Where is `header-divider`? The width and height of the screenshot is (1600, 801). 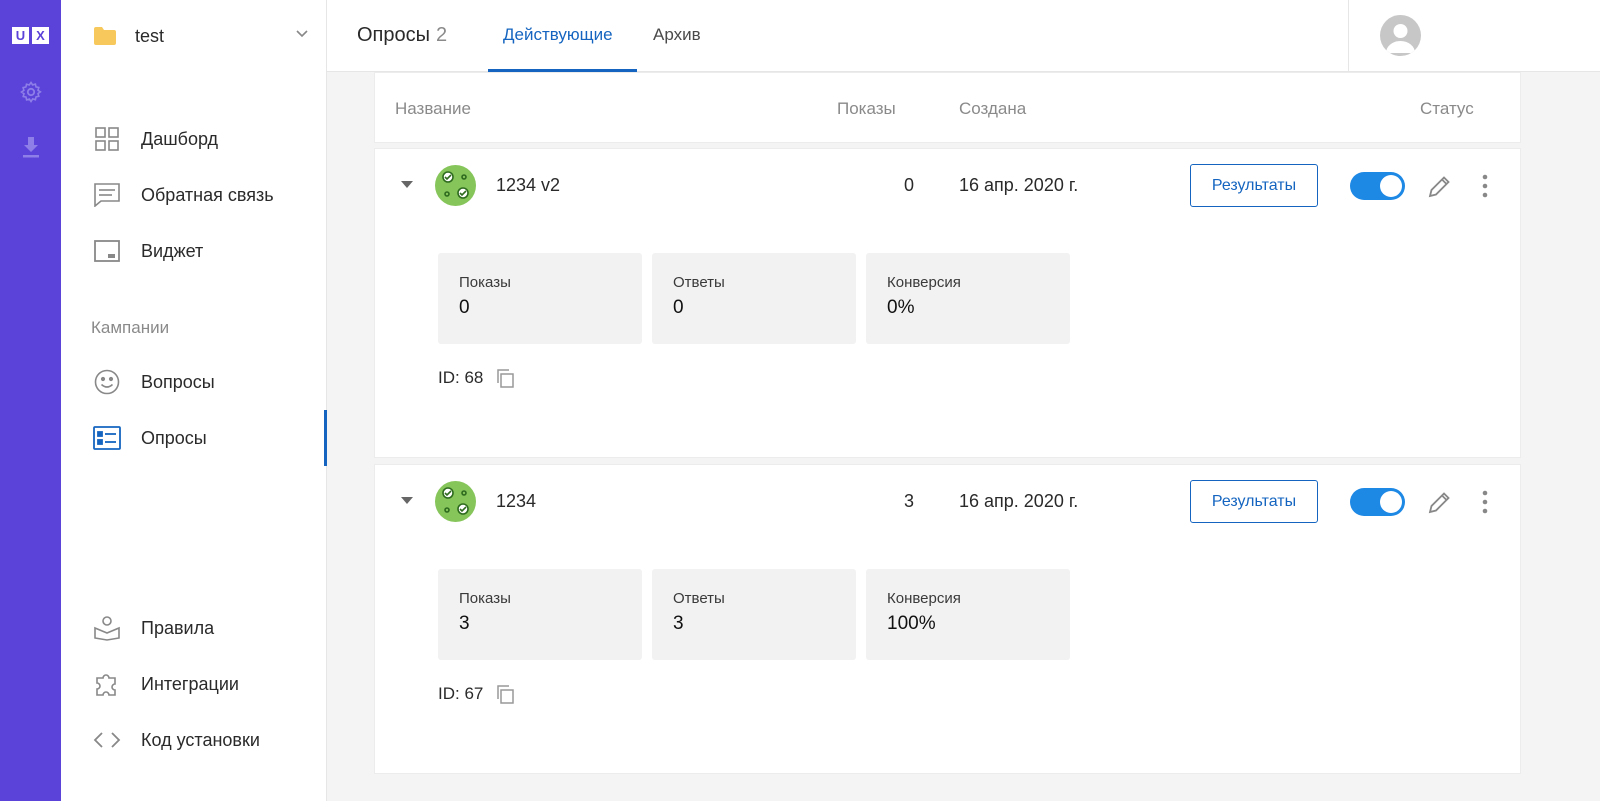 header-divider is located at coordinates (1348, 36).